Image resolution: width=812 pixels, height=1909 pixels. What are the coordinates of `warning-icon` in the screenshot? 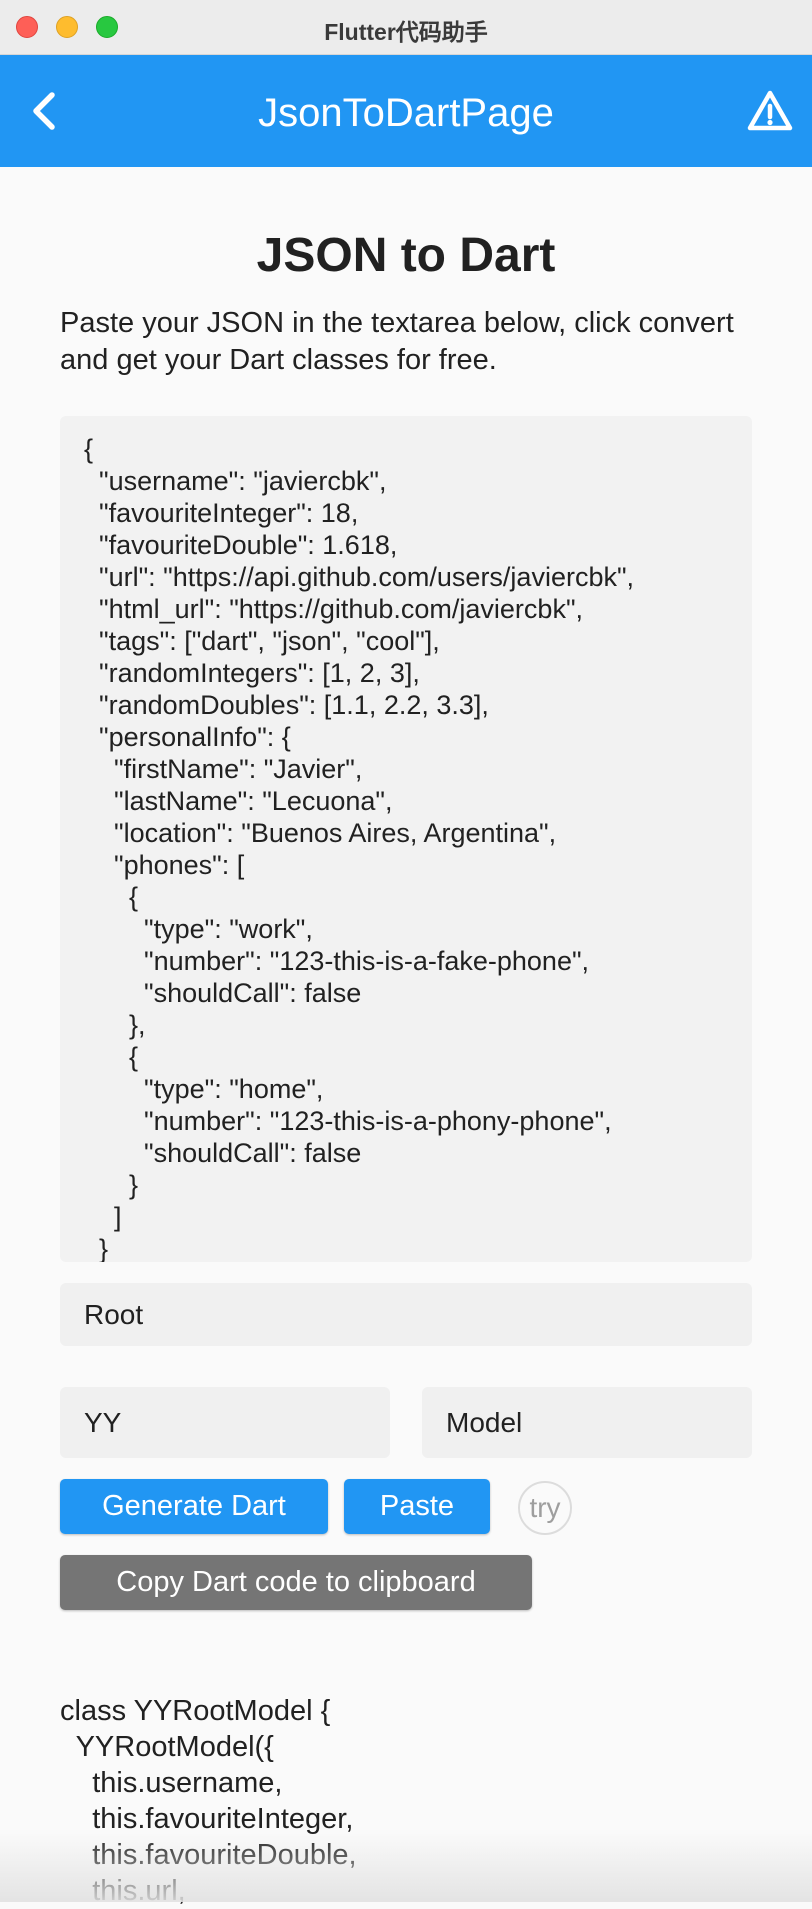 It's located at (770, 110).